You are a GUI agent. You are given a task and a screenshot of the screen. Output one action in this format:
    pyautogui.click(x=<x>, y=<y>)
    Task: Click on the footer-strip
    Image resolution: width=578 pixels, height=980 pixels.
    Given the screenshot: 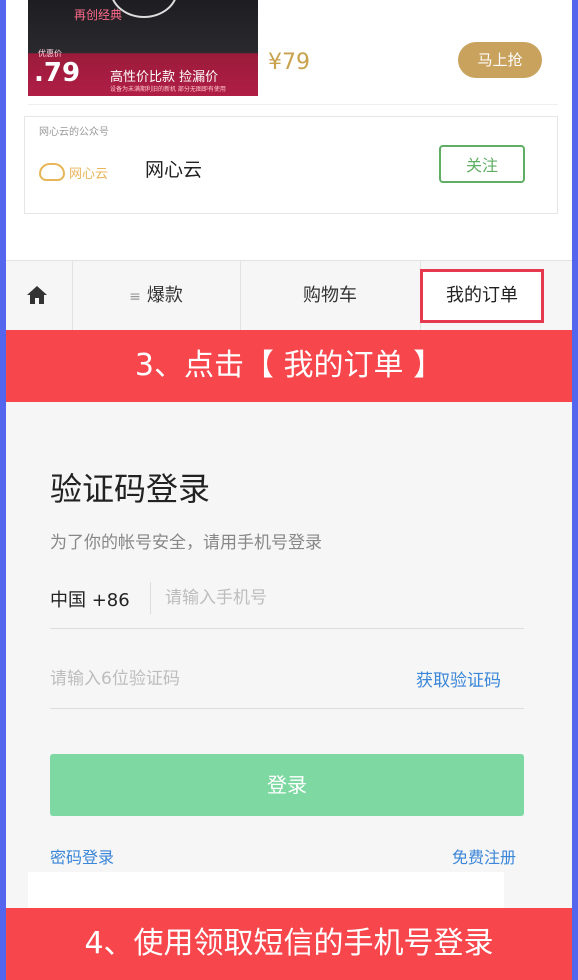 What is the action you would take?
    pyautogui.click(x=266, y=890)
    